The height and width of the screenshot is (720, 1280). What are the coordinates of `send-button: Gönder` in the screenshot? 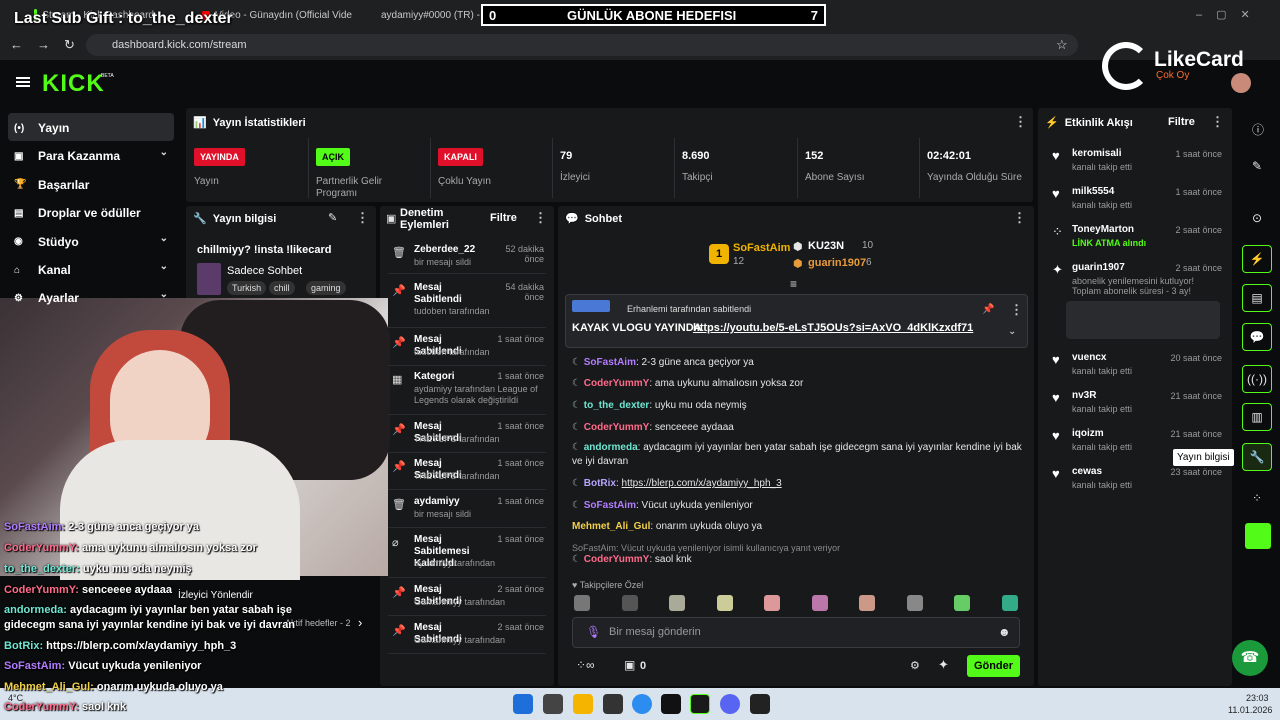 It's located at (993, 666).